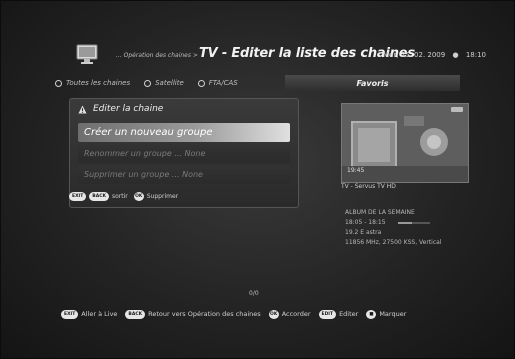 The width and height of the screenshot is (515, 359). What do you see at coordinates (455, 55) in the screenshot?
I see `clock-icon: ●` at bounding box center [455, 55].